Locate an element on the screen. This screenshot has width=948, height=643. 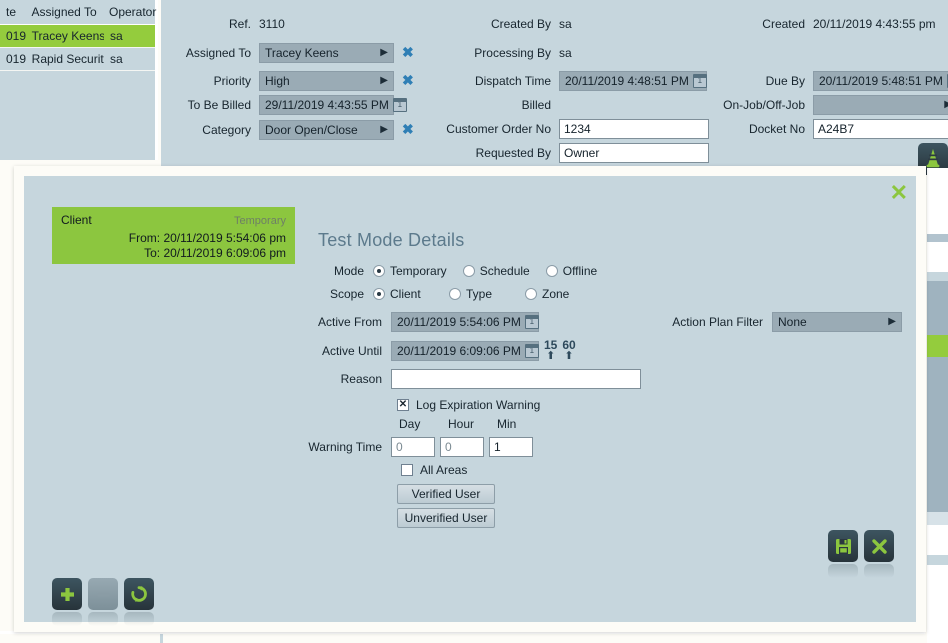
log-expiration-warning-checkbox: ✕ Log Expiration Warning is located at coordinates (468, 405).